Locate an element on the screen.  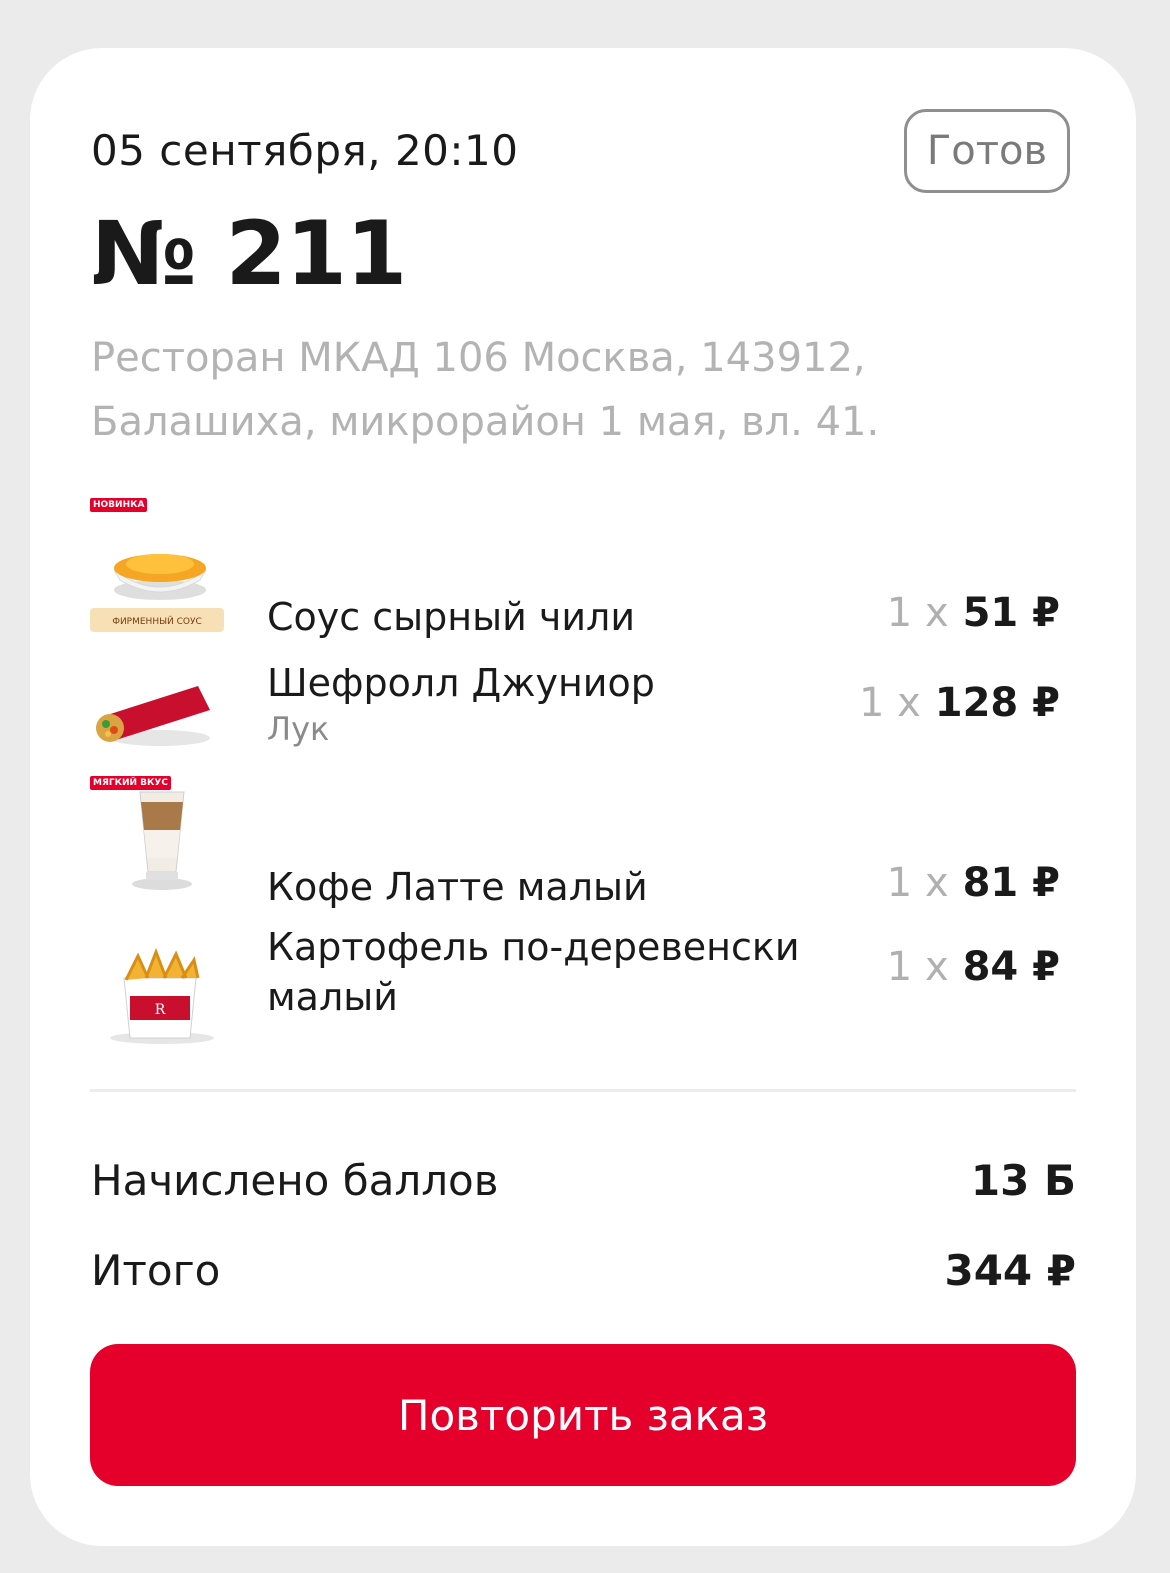
item-price-value: 51 ₽ is located at coordinates (1011, 613).